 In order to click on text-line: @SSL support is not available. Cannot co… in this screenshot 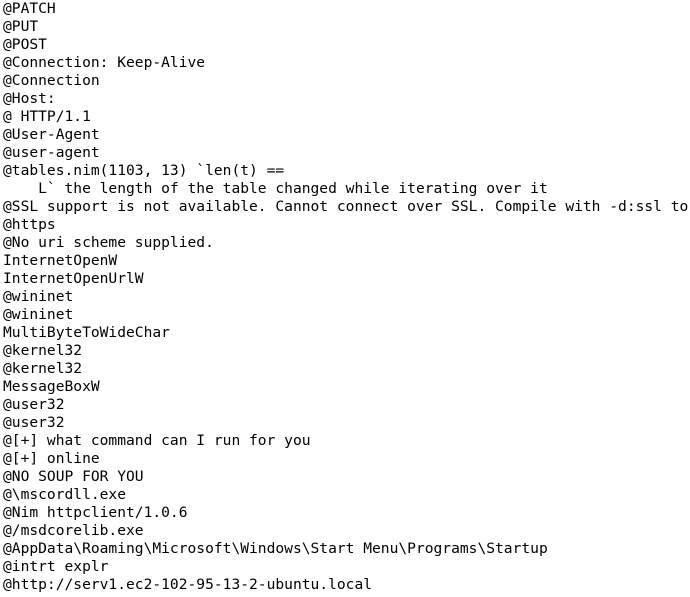, I will do `click(346, 206)`.